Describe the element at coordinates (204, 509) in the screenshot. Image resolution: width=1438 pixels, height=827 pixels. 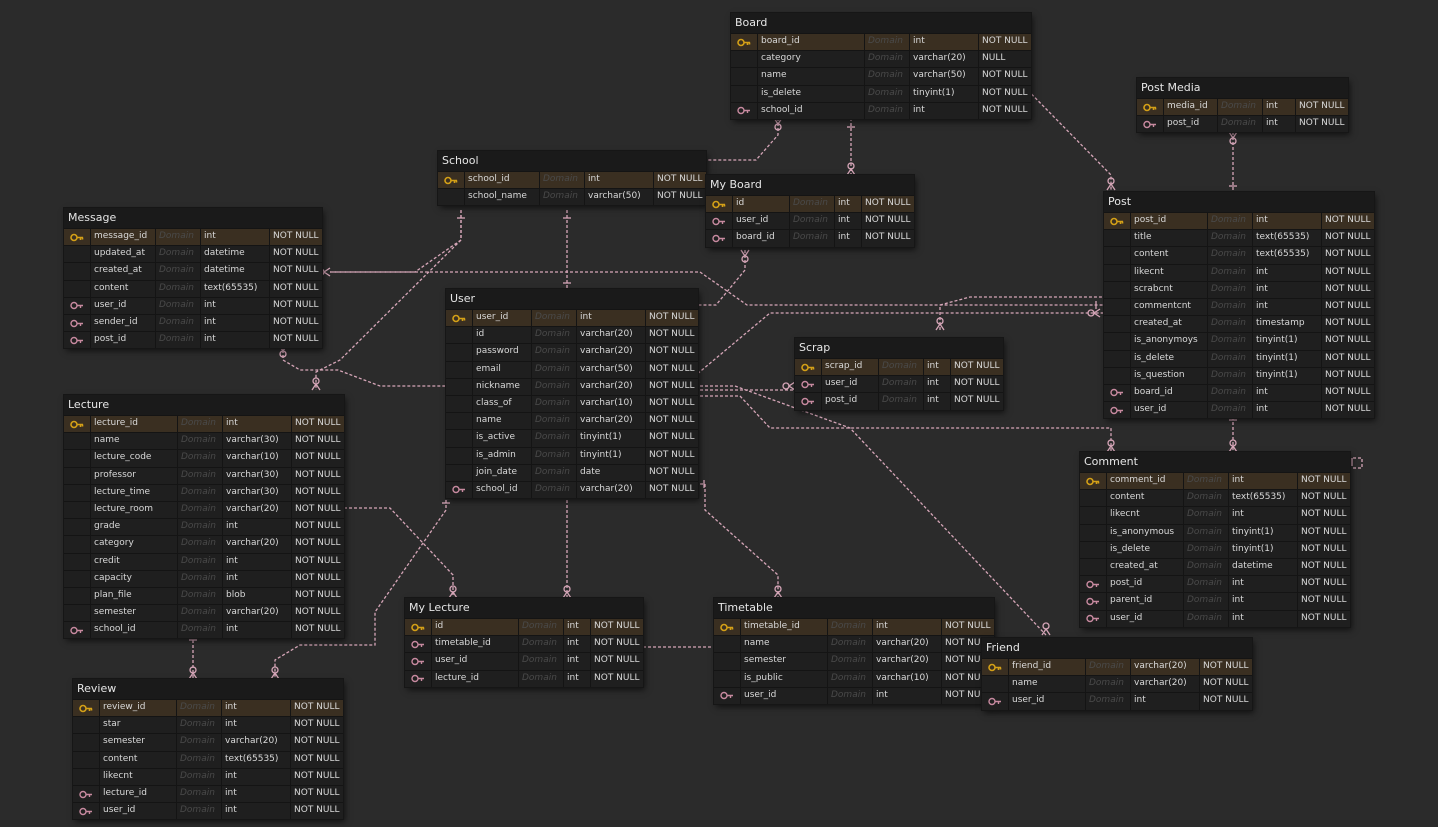
I see `table-row: lecture_room Domain varchar(20) NOT NULL` at that location.